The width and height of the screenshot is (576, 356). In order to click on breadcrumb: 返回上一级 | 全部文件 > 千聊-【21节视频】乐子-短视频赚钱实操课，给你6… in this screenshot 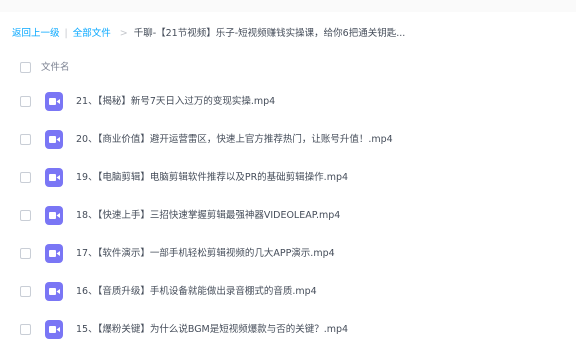, I will do `click(208, 34)`.